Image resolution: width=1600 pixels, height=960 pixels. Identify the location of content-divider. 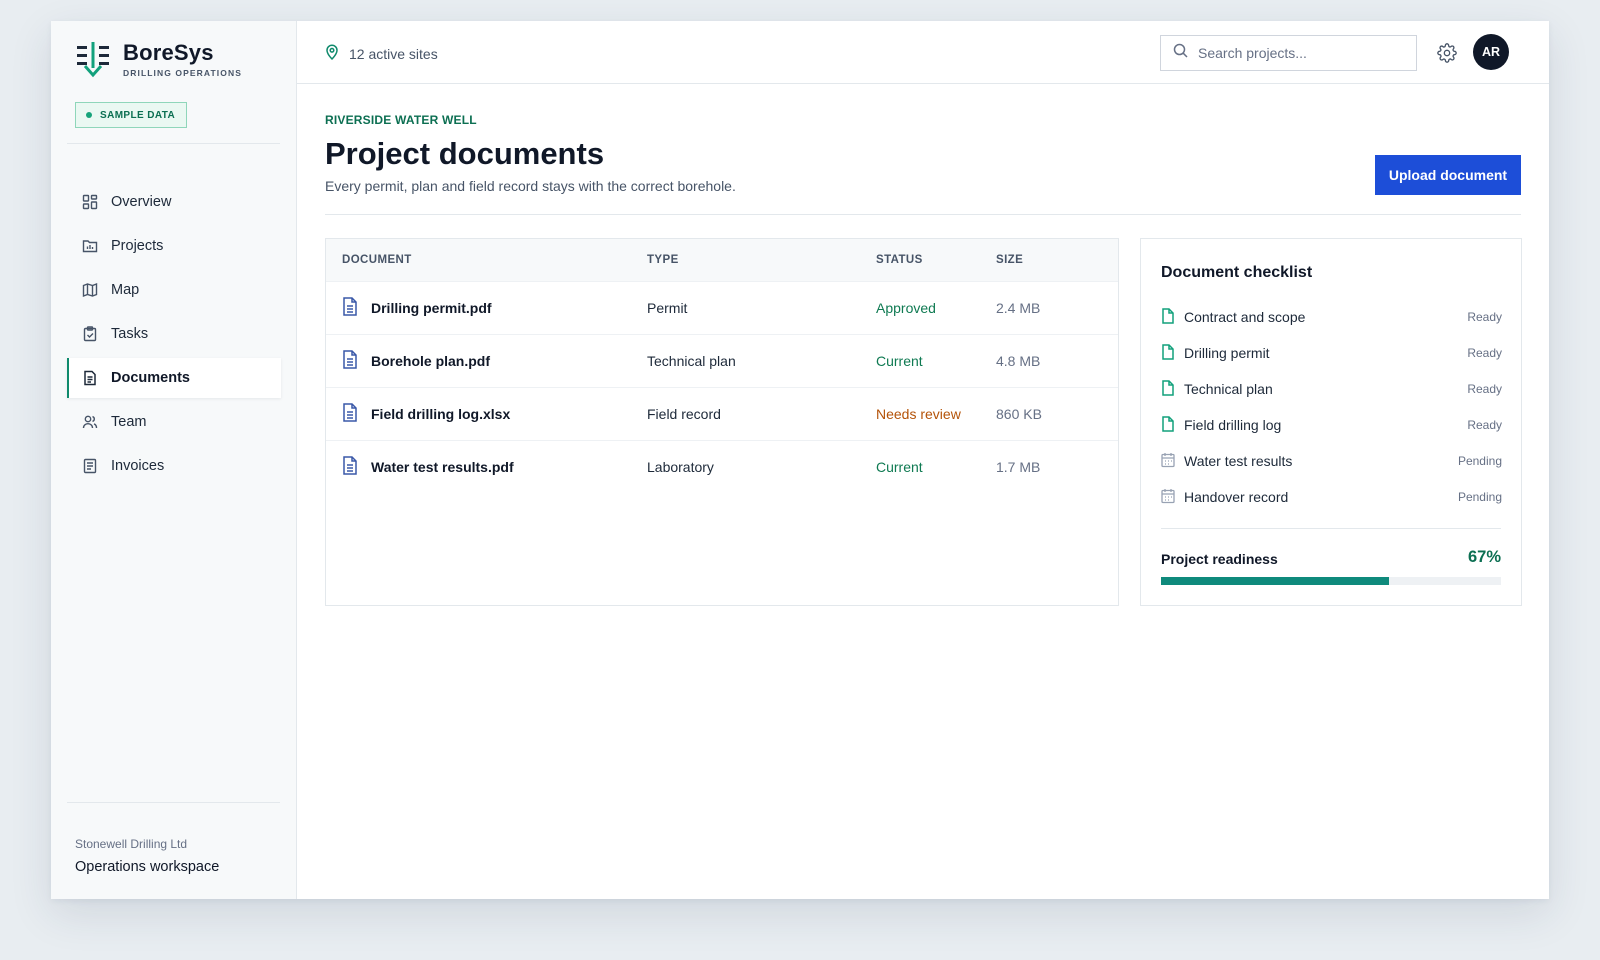
(923, 214).